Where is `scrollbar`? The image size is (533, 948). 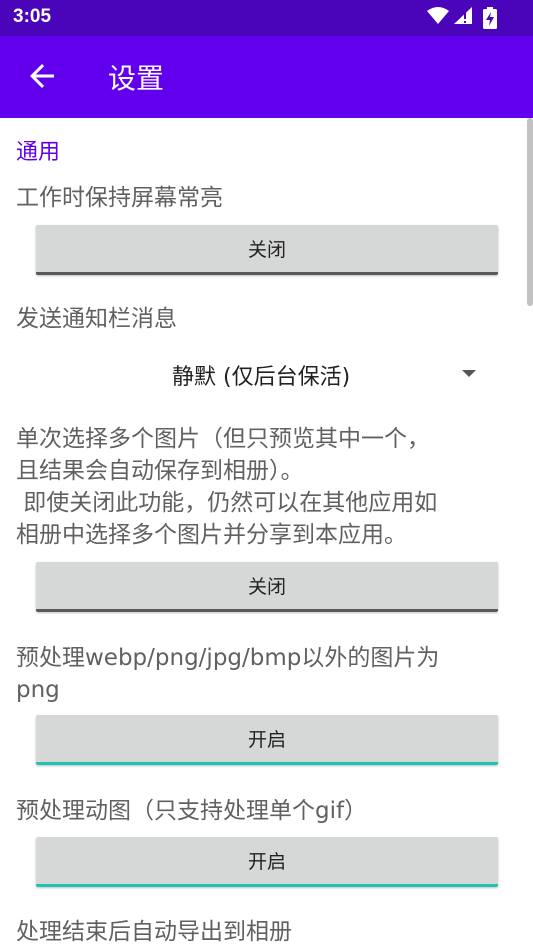
scrollbar is located at coordinates (530, 212).